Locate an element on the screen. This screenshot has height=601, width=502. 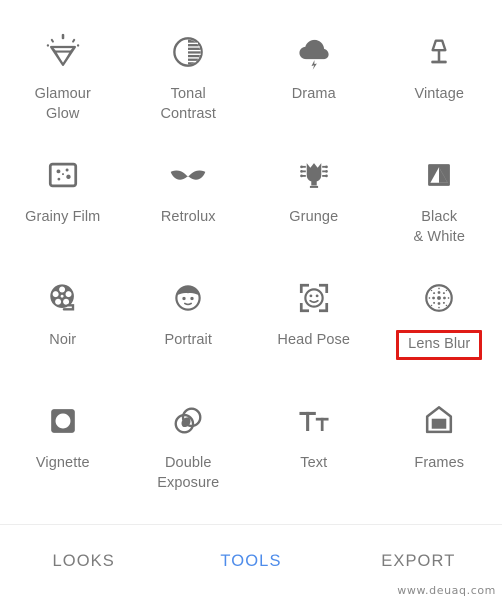
nav-tab-tools: TOOLS is located at coordinates (250, 548).